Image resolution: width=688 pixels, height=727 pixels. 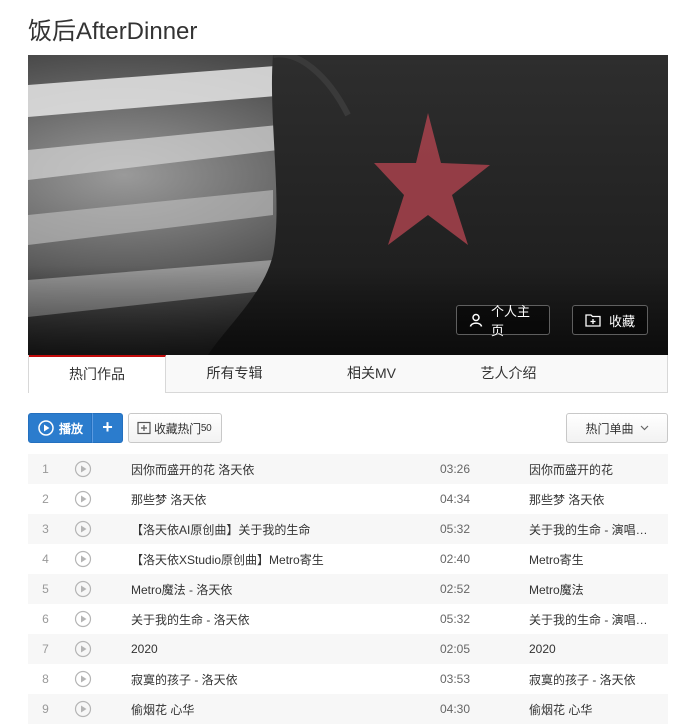 I want to click on song-row: 5 Metro魔法 - 洛天依 02:52 Metro魔法, so click(x=348, y=589).